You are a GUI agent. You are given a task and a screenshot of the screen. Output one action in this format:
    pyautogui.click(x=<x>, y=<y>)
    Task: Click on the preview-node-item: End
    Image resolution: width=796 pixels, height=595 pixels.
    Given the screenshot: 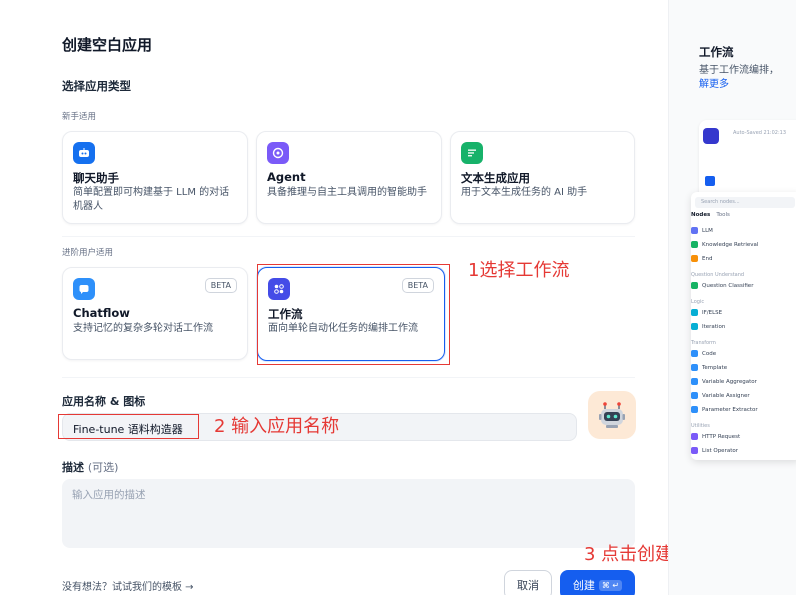 What is the action you would take?
    pyautogui.click(x=701, y=258)
    